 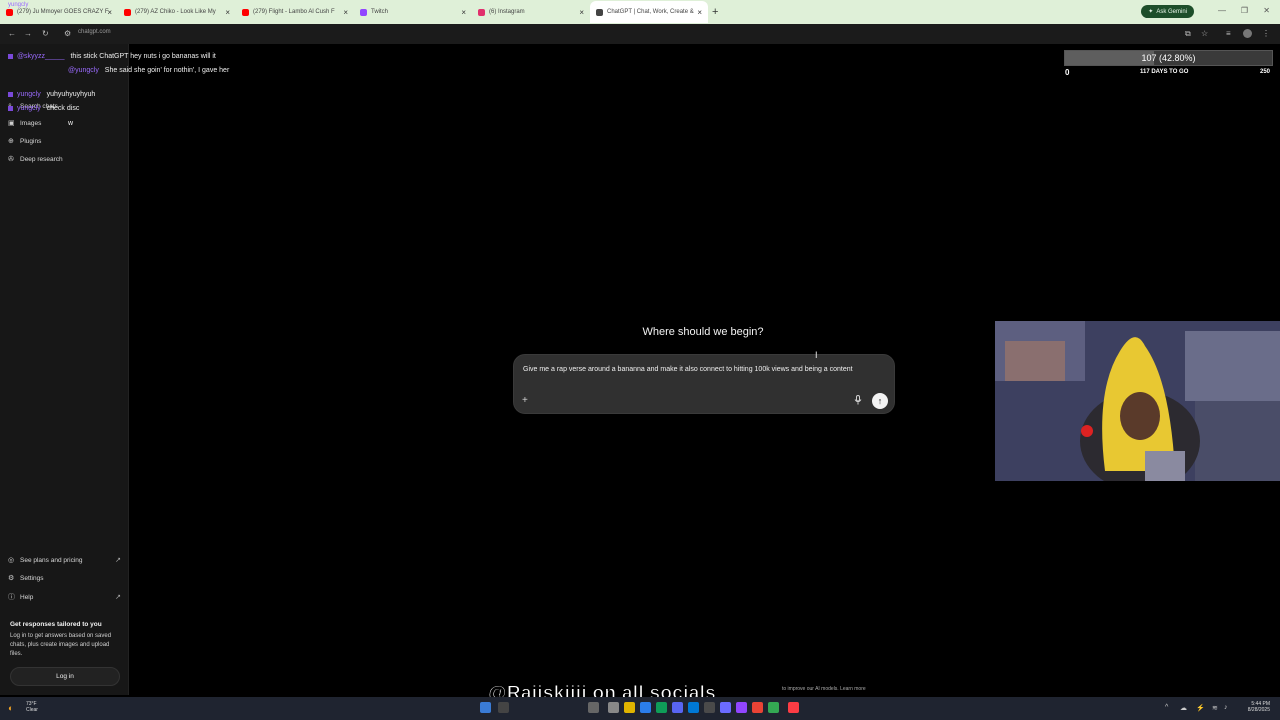 What do you see at coordinates (599, 12) in the screenshot?
I see `chatgpt-favicon-icon` at bounding box center [599, 12].